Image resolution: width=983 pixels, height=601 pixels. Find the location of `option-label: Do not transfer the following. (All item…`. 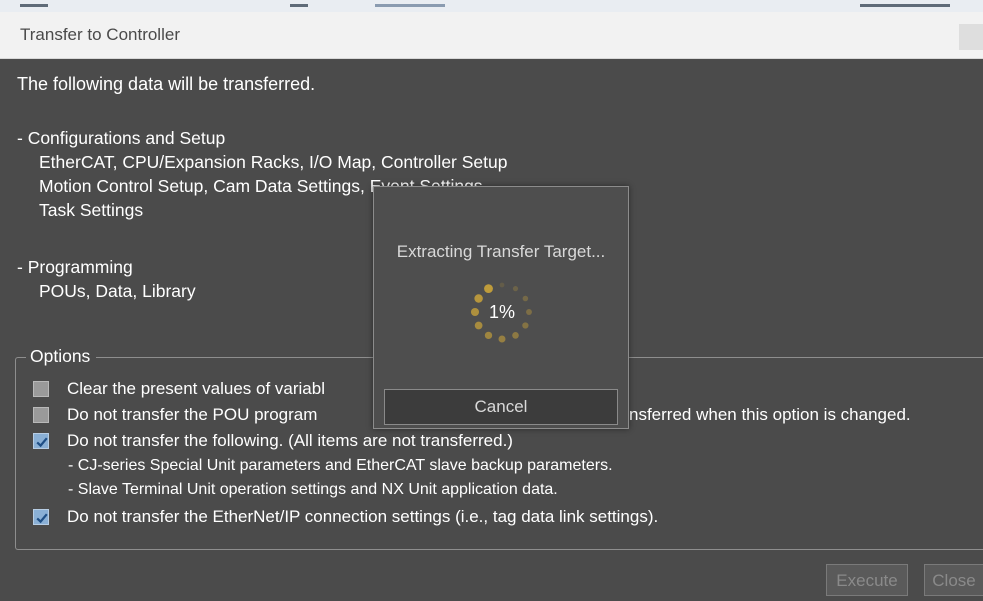

option-label: Do not transfer the following. (All item… is located at coordinates (290, 440).